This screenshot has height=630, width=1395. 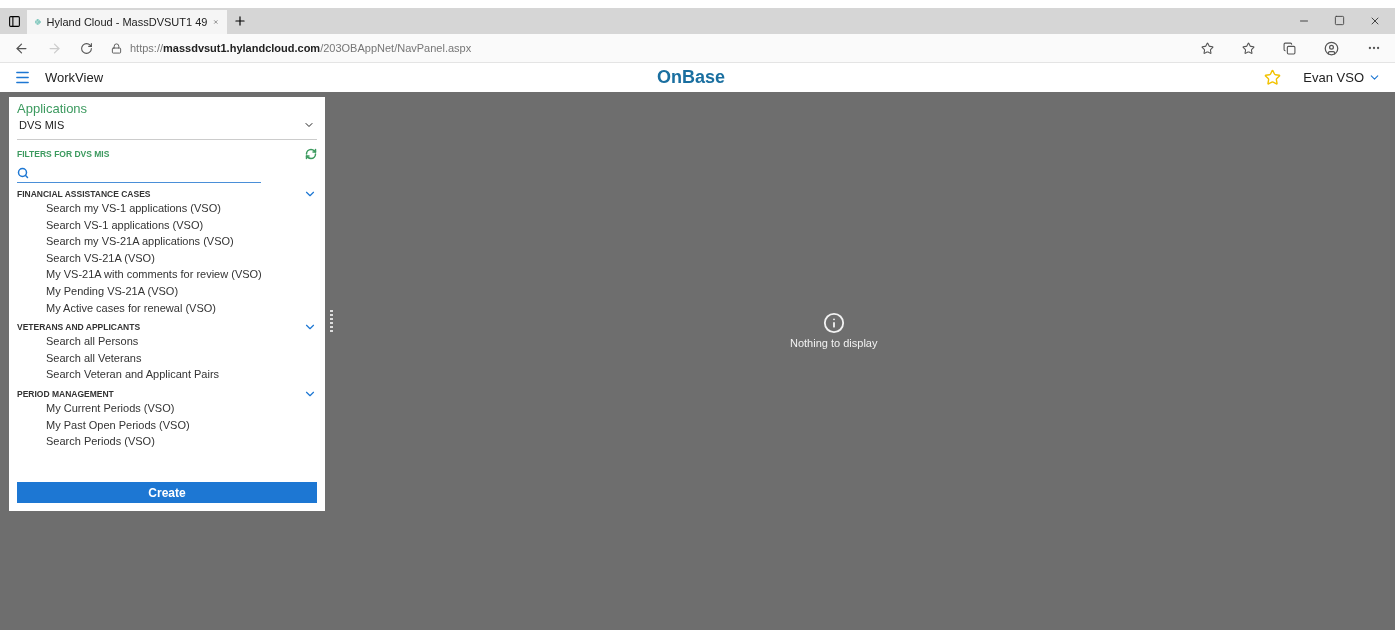 I want to click on filter-item: Search Periods (VSO), so click(x=167, y=441).